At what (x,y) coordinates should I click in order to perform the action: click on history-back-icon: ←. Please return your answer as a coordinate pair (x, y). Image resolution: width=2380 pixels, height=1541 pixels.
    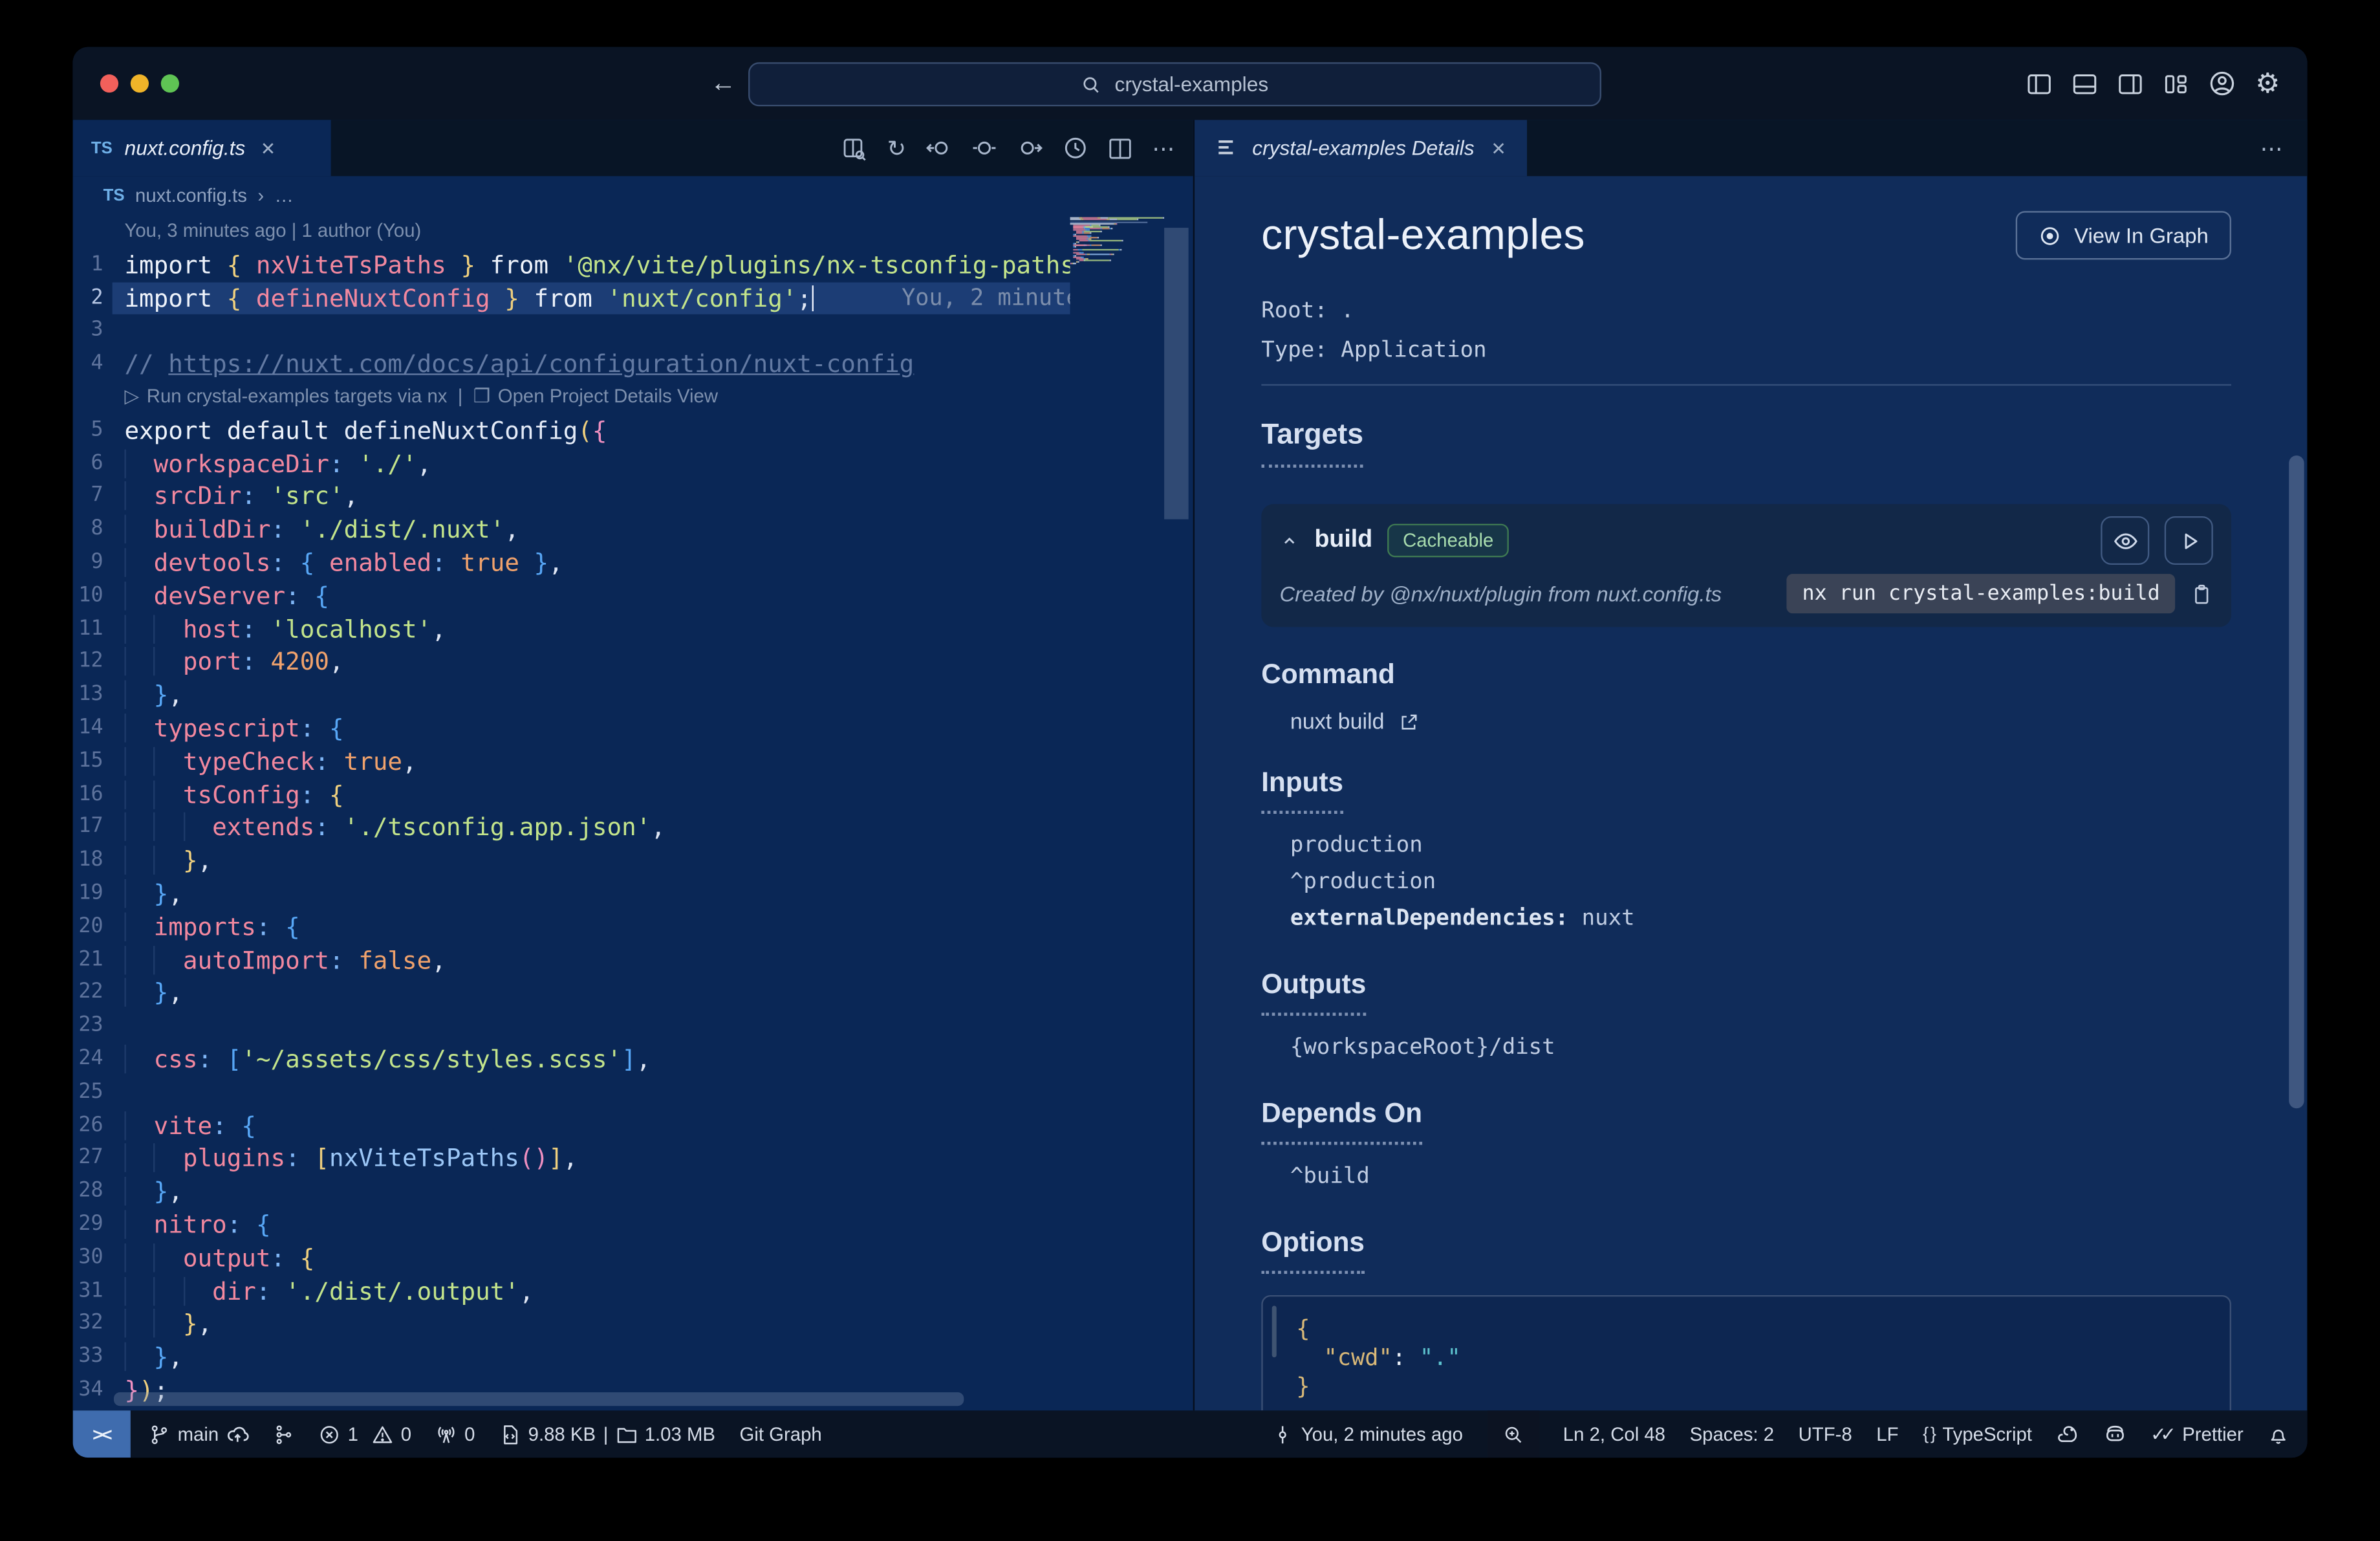
    Looking at the image, I should click on (723, 84).